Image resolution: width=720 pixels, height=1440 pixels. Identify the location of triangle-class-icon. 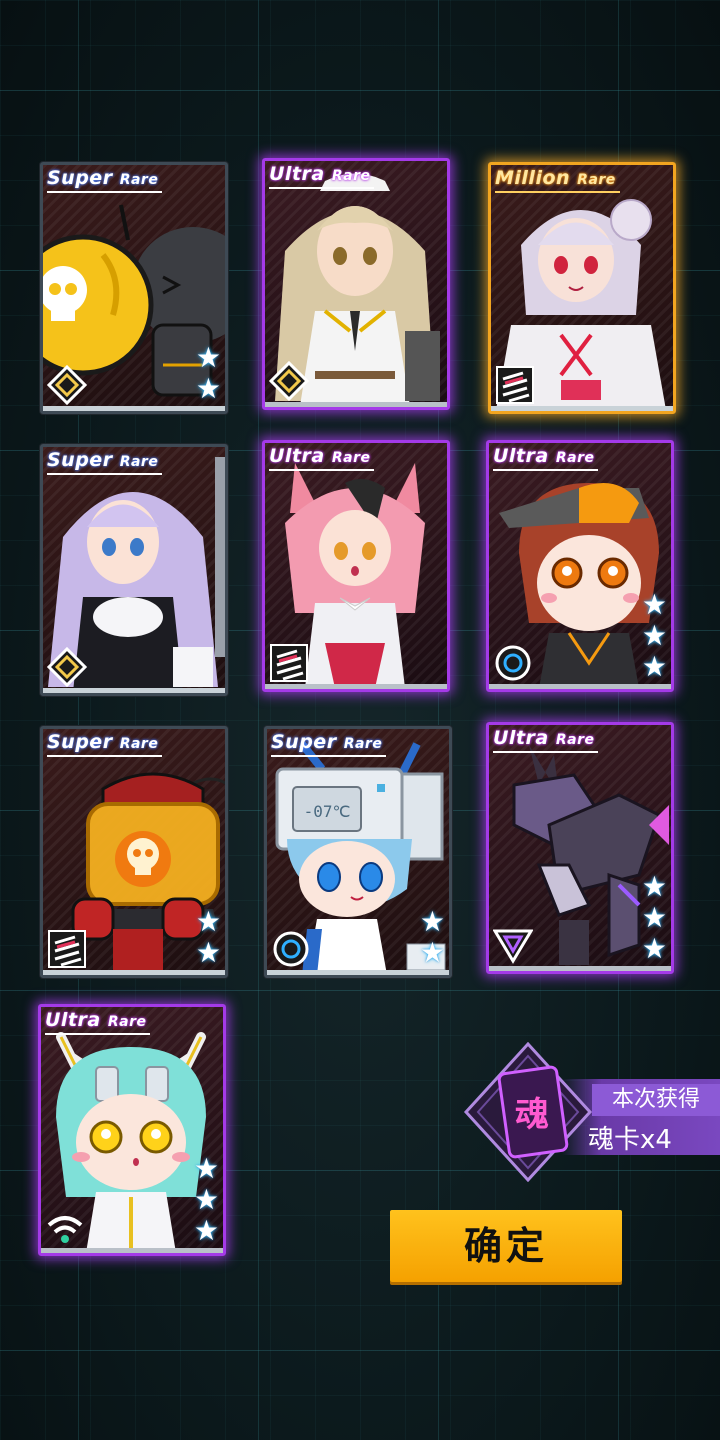
(513, 946).